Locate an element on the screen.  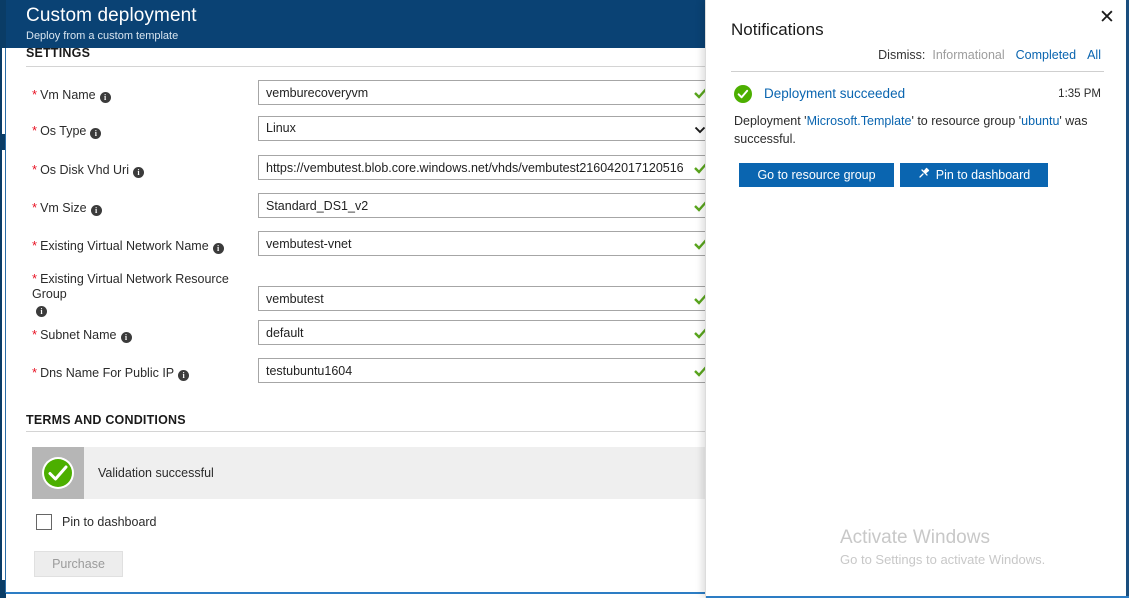
resource-group-link: ubuntu is located at coordinates (1040, 121).